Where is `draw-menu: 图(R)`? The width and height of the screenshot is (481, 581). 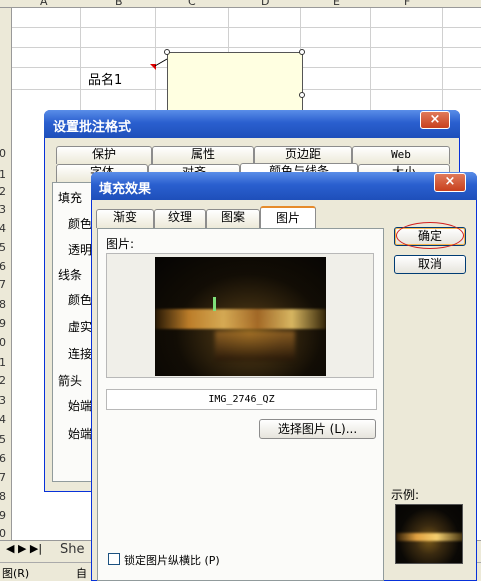
draw-menu: 图(R) is located at coordinates (15, 573).